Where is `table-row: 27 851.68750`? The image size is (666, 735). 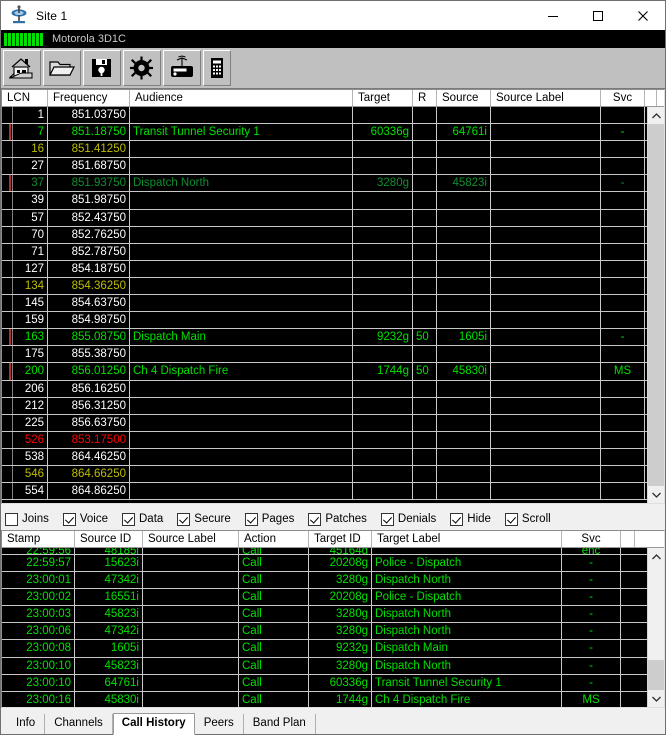 table-row: 27 851.68750 is located at coordinates (333, 167).